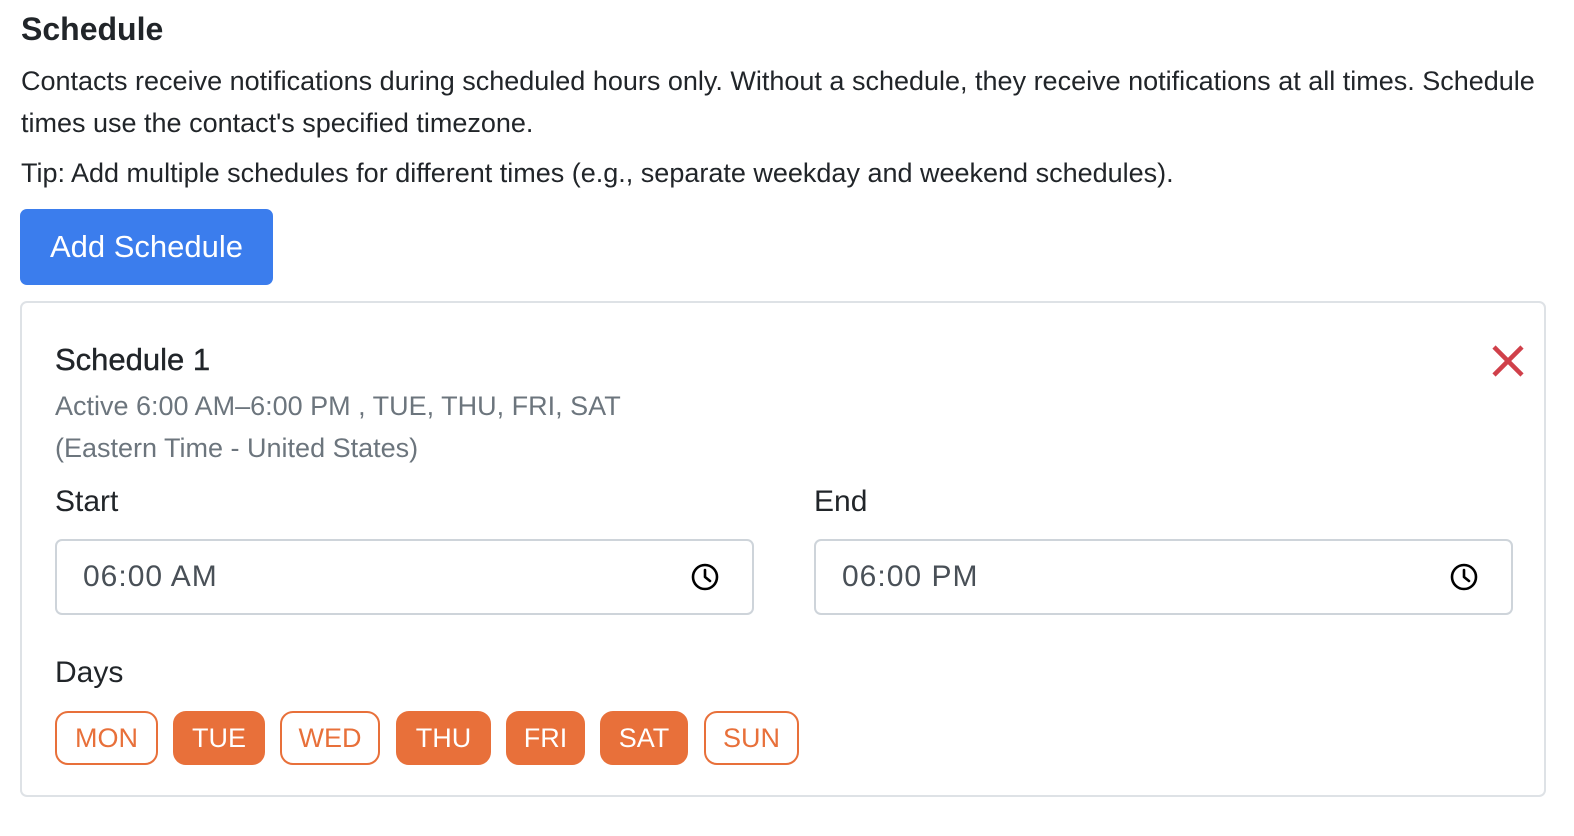 This screenshot has width=1574, height=836. Describe the element at coordinates (644, 738) in the screenshot. I see `day-toggle-sat: SAT` at that location.